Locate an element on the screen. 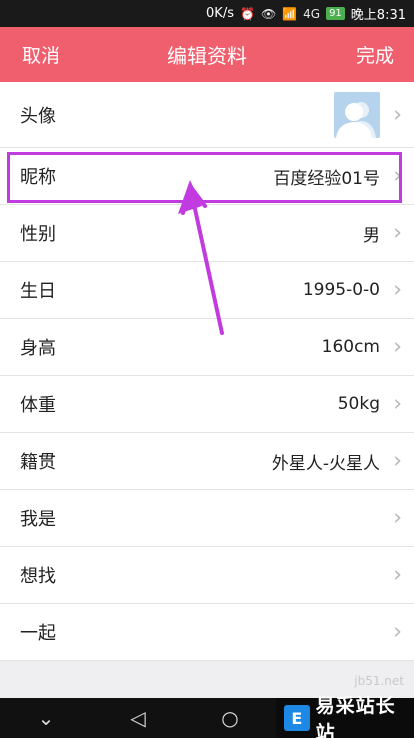  page-title: 编辑资料 is located at coordinates (207, 56).